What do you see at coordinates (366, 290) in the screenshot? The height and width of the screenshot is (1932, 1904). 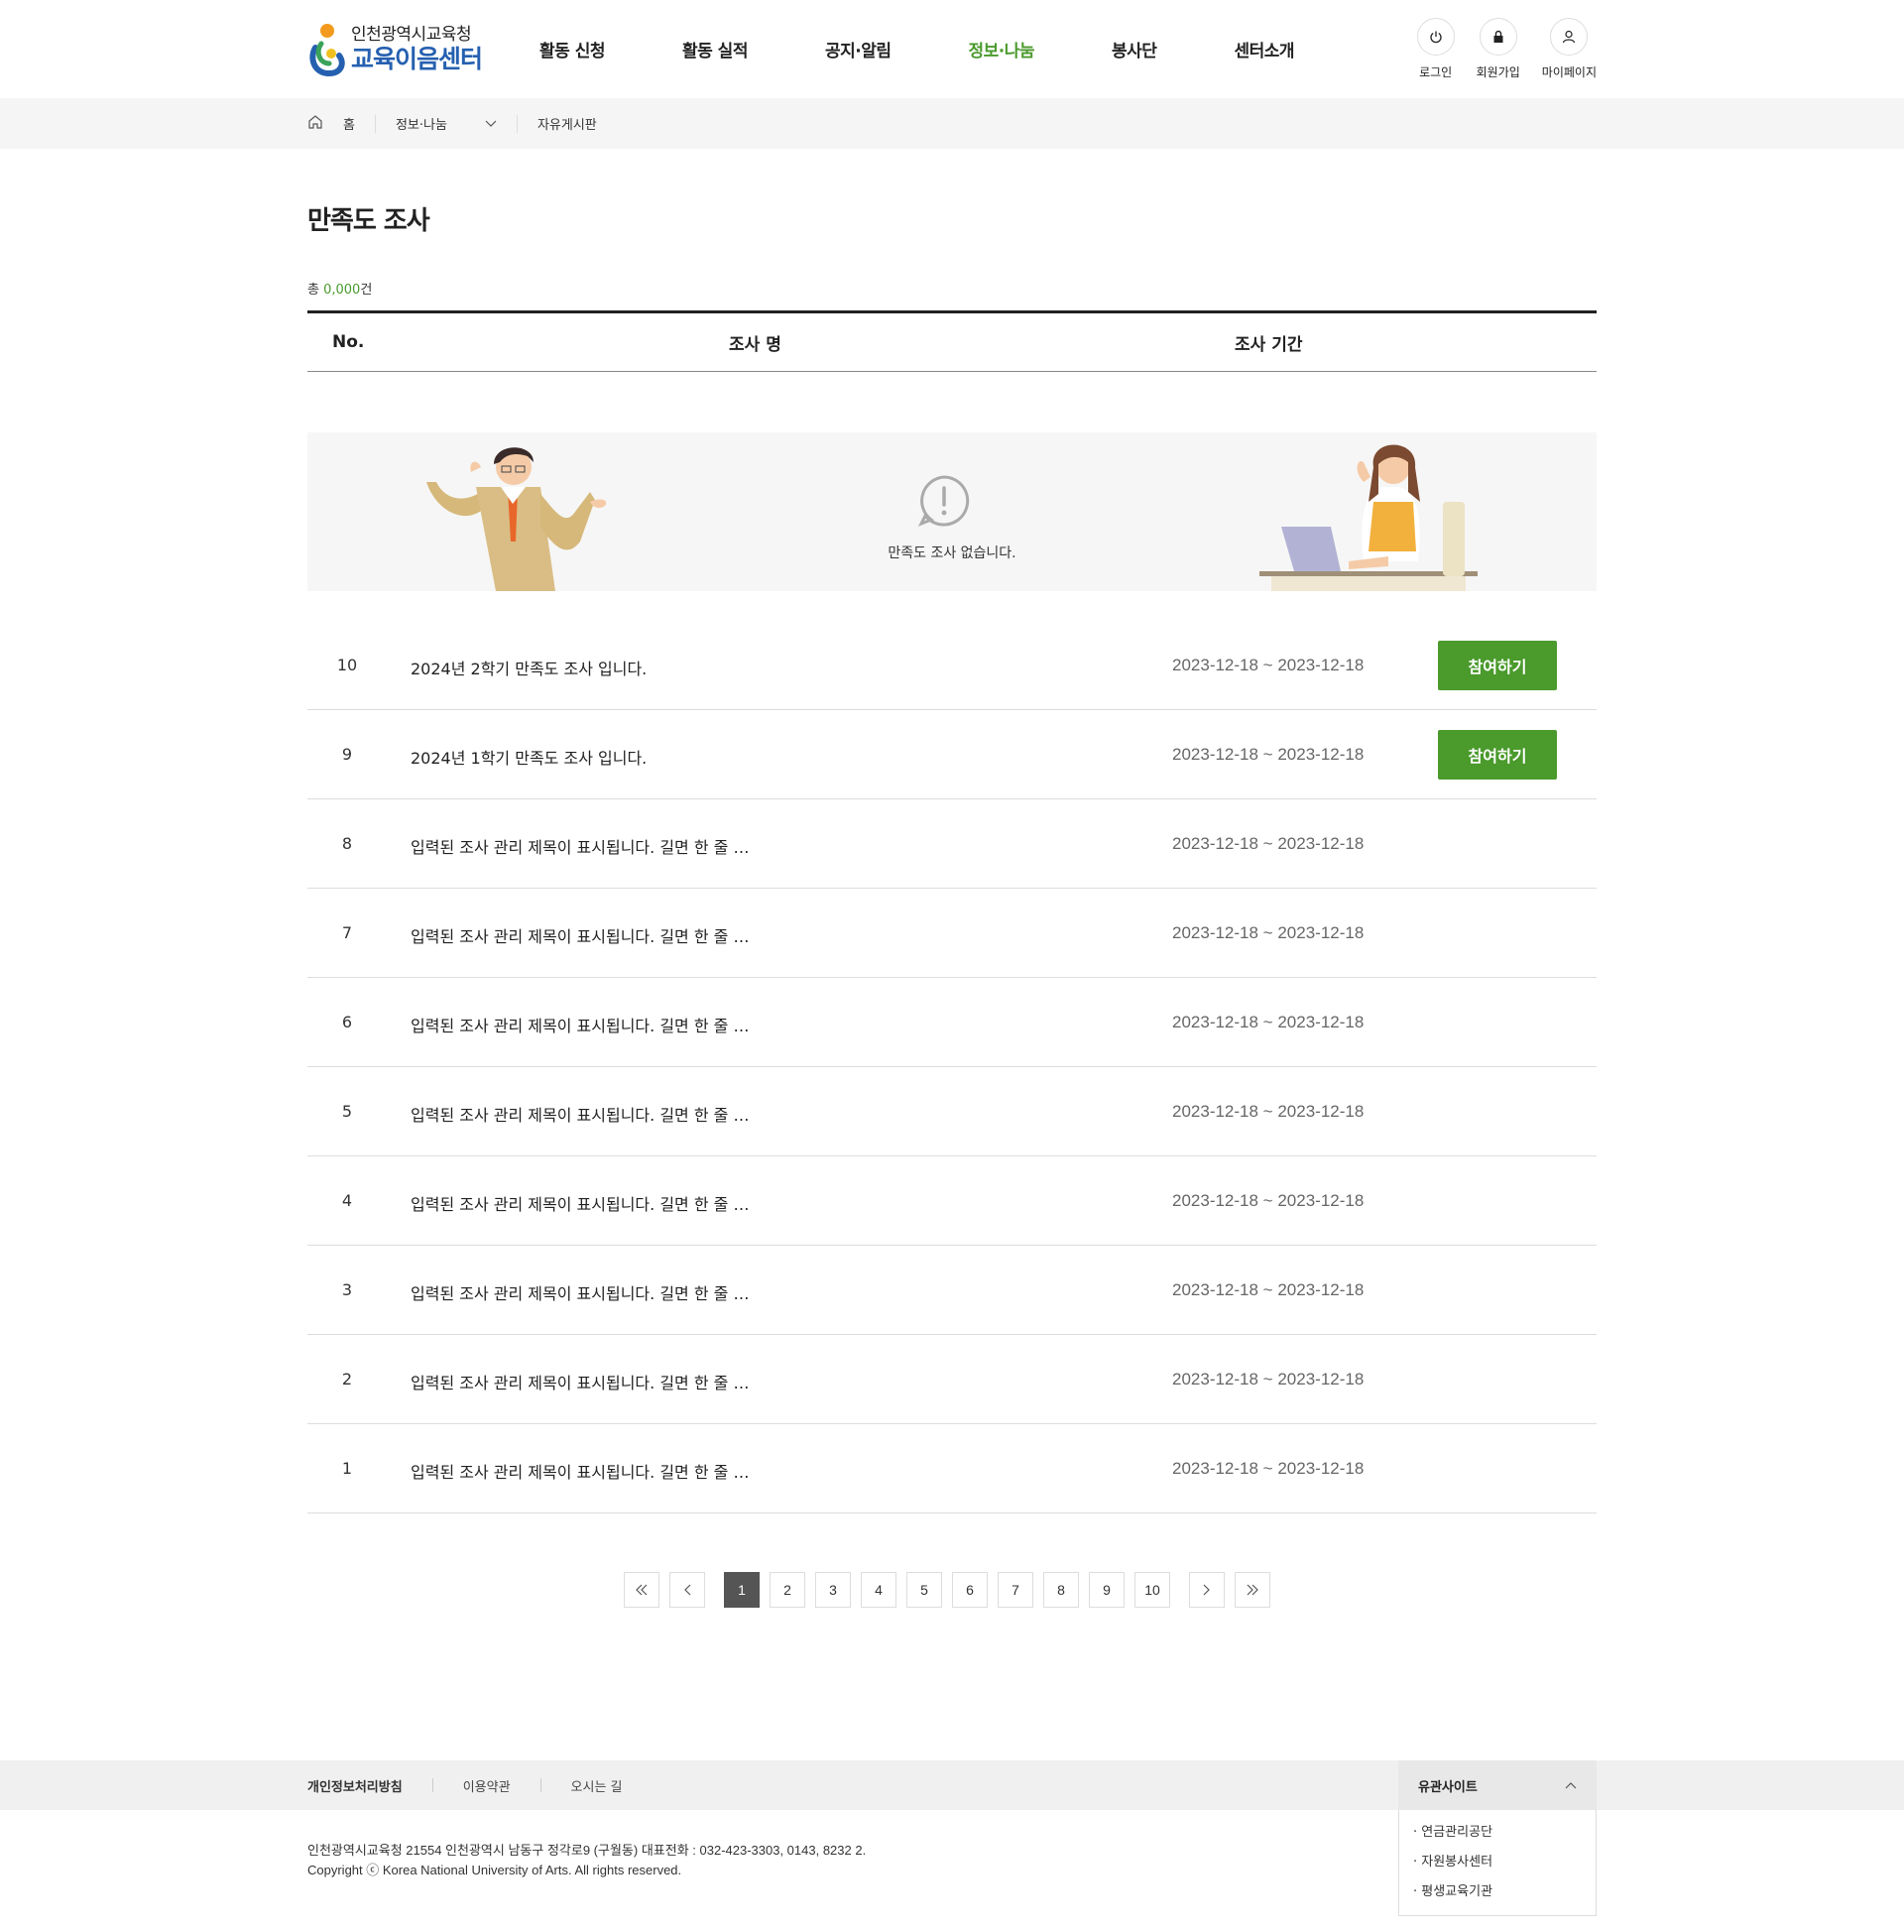 I see `total-suffix: 건` at bounding box center [366, 290].